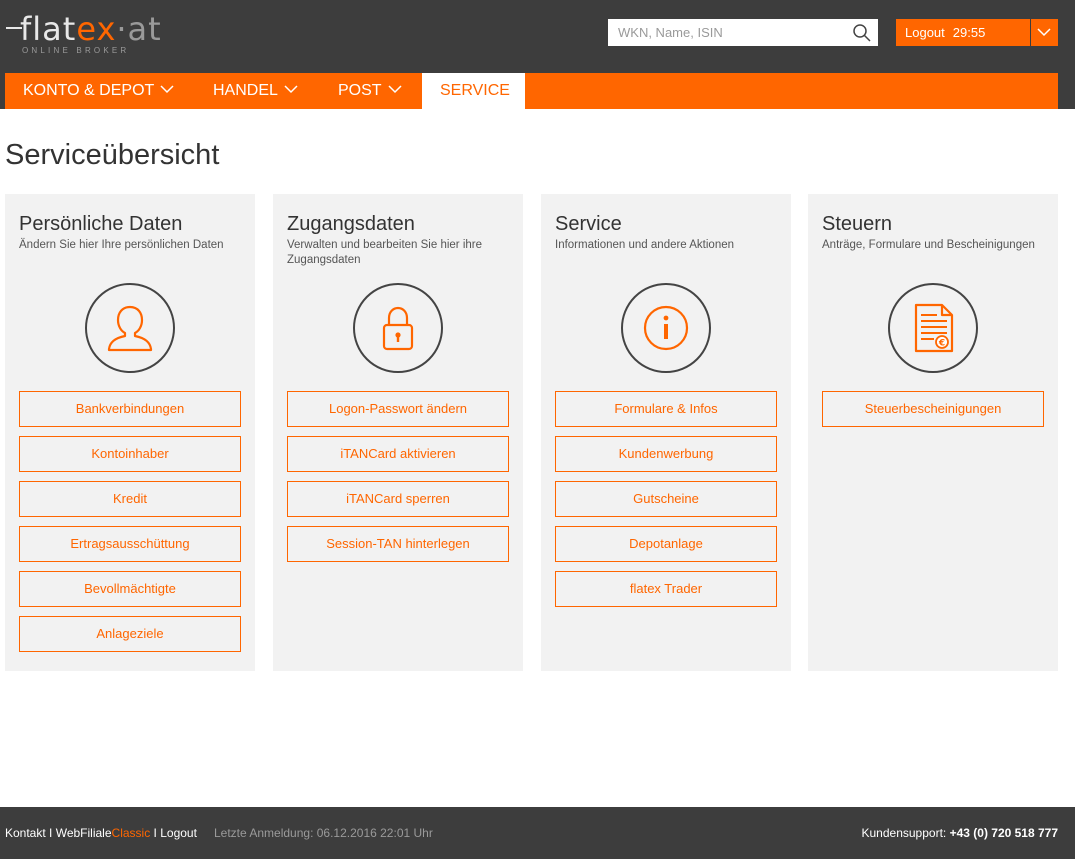 Image resolution: width=1075 pixels, height=859 pixels. Describe the element at coordinates (905, 833) in the screenshot. I see `support-label: Kundensupport:` at that location.